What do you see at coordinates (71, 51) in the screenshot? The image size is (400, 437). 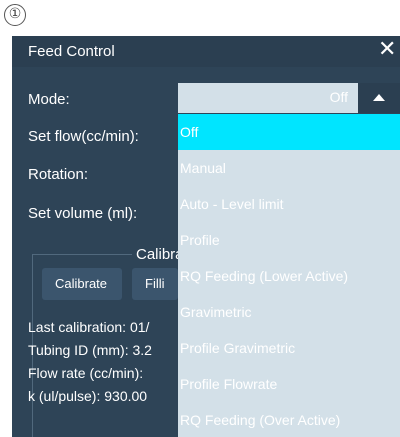 I see `dialog-title: Feed Control` at bounding box center [71, 51].